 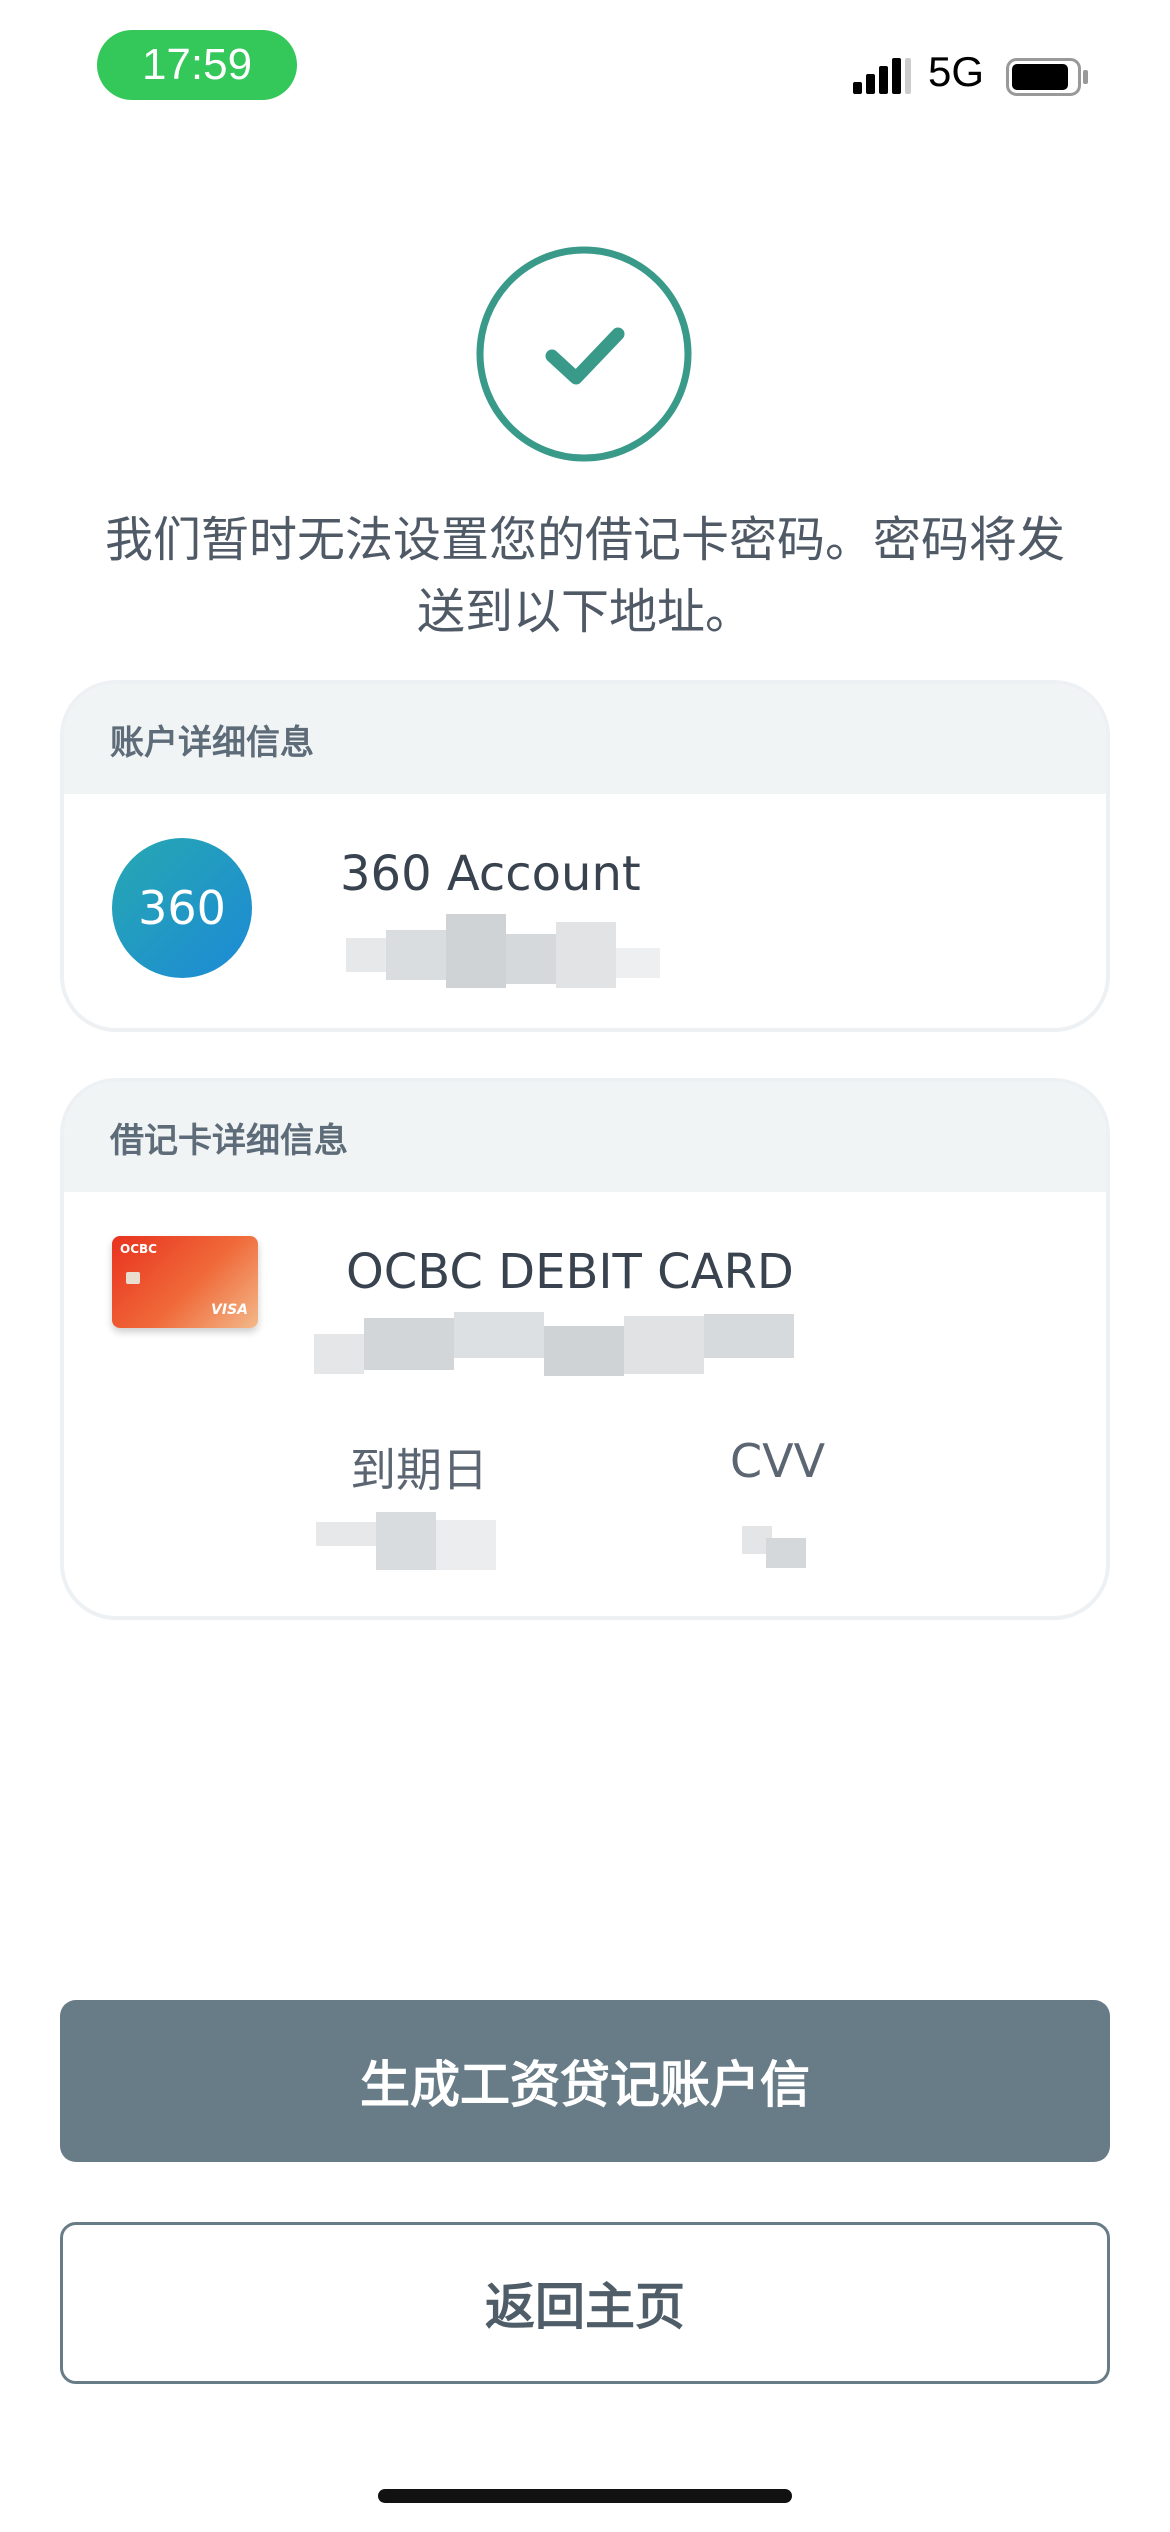 What do you see at coordinates (584, 576) in the screenshot?
I see `status-message: 我们暂时无法设置您的借记卡密码。密码将发送到以下地址。` at bounding box center [584, 576].